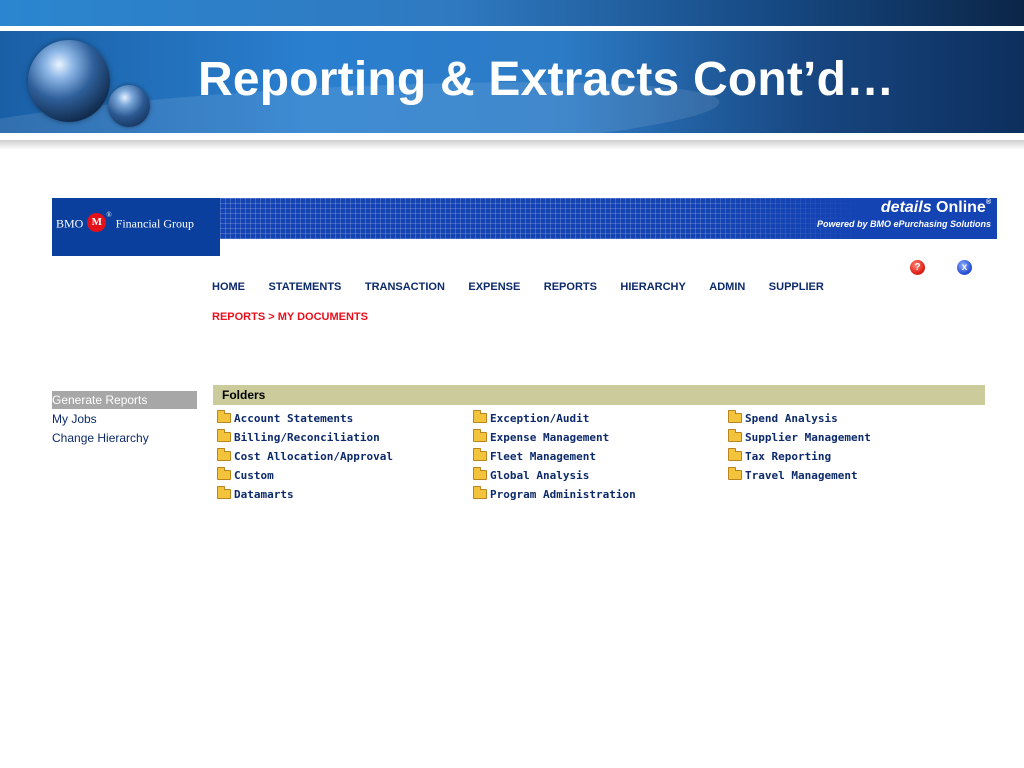  Describe the element at coordinates (599, 395) in the screenshot. I see `folders-header: Folders` at that location.